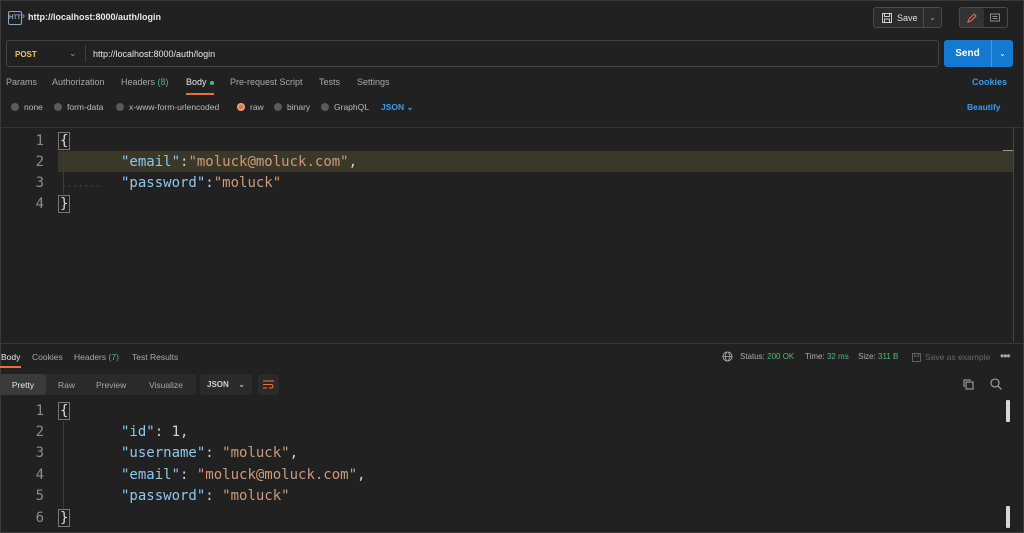 The height and width of the screenshot is (533, 1024). Describe the element at coordinates (21, 82) in the screenshot. I see `tab-params: Params` at that location.